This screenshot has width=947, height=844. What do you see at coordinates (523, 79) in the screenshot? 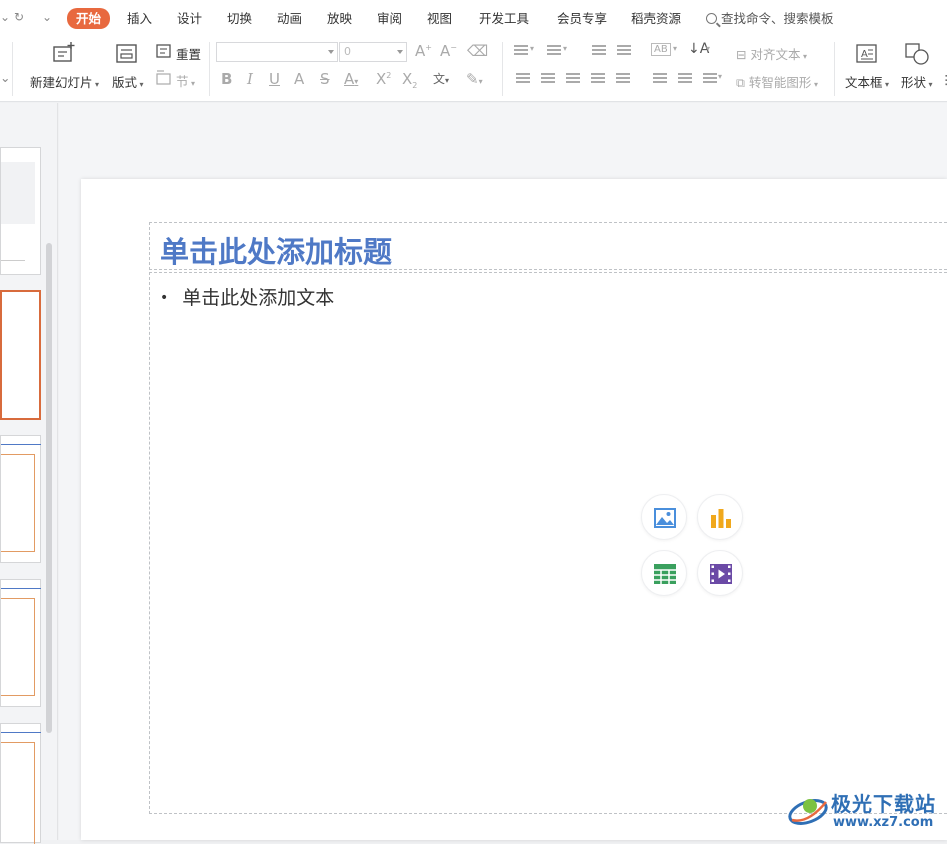
I see `align-left-icon` at bounding box center [523, 79].